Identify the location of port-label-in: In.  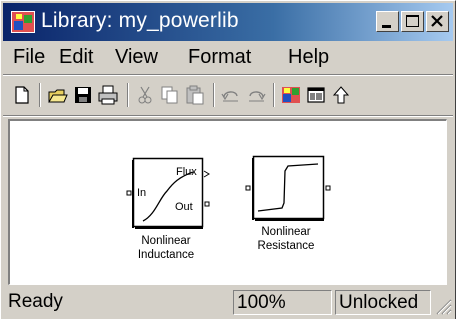
(142, 193).